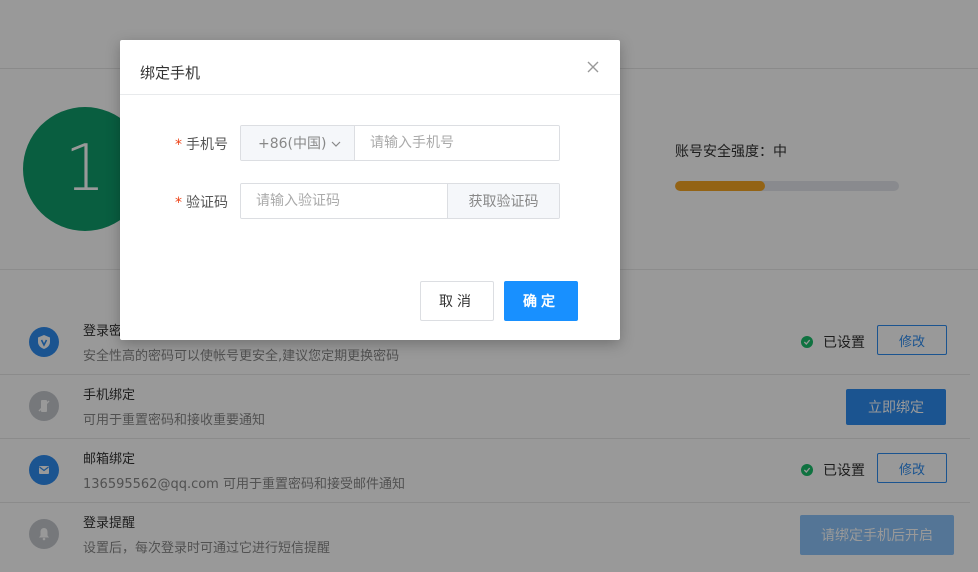  What do you see at coordinates (336, 144) in the screenshot?
I see `chevron-down-icon` at bounding box center [336, 144].